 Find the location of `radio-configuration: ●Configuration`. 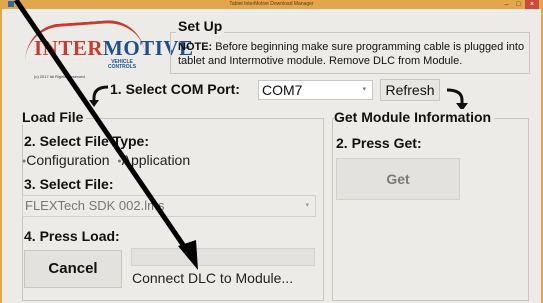

radio-configuration: ●Configuration is located at coordinates (66, 160).